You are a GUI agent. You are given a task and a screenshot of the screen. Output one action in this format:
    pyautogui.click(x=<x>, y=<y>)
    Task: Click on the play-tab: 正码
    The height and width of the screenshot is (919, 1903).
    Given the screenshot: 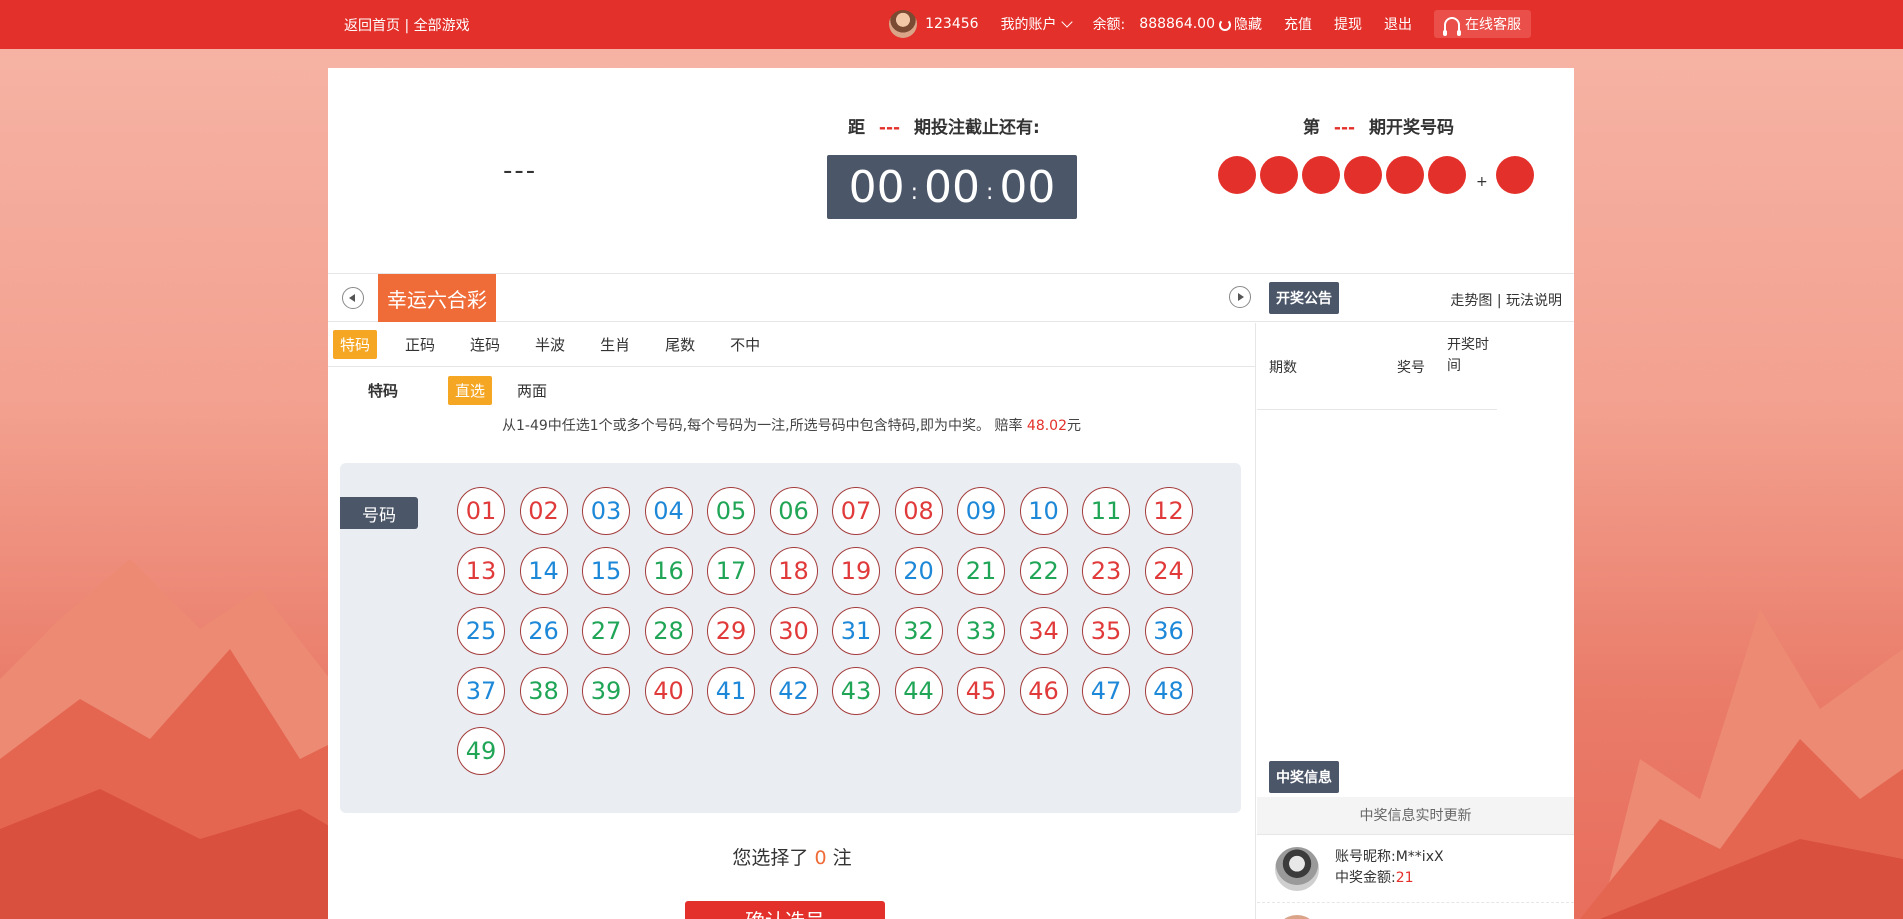 What is the action you would take?
    pyautogui.click(x=420, y=344)
    